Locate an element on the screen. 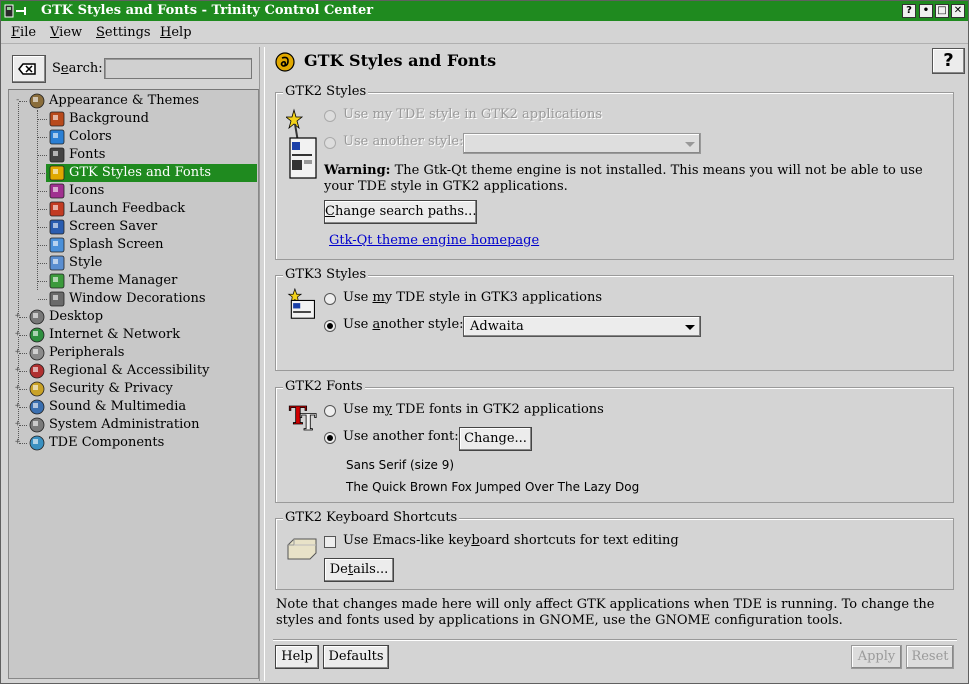 Image resolution: width=969 pixels, height=684 pixels. gtk2-fonts-title: GTK2 Fonts is located at coordinates (324, 386).